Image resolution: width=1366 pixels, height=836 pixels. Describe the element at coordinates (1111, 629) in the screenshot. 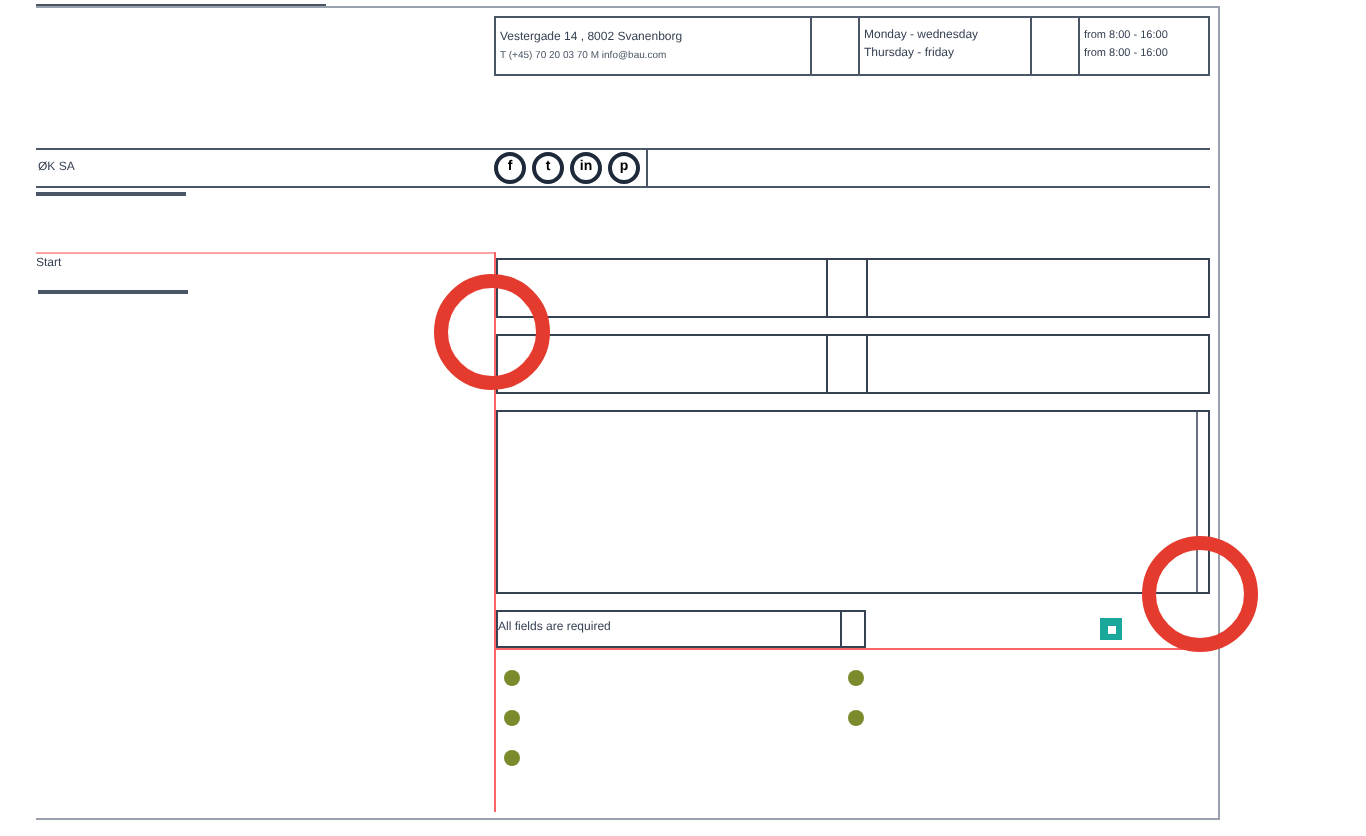

I see `checkbox` at that location.